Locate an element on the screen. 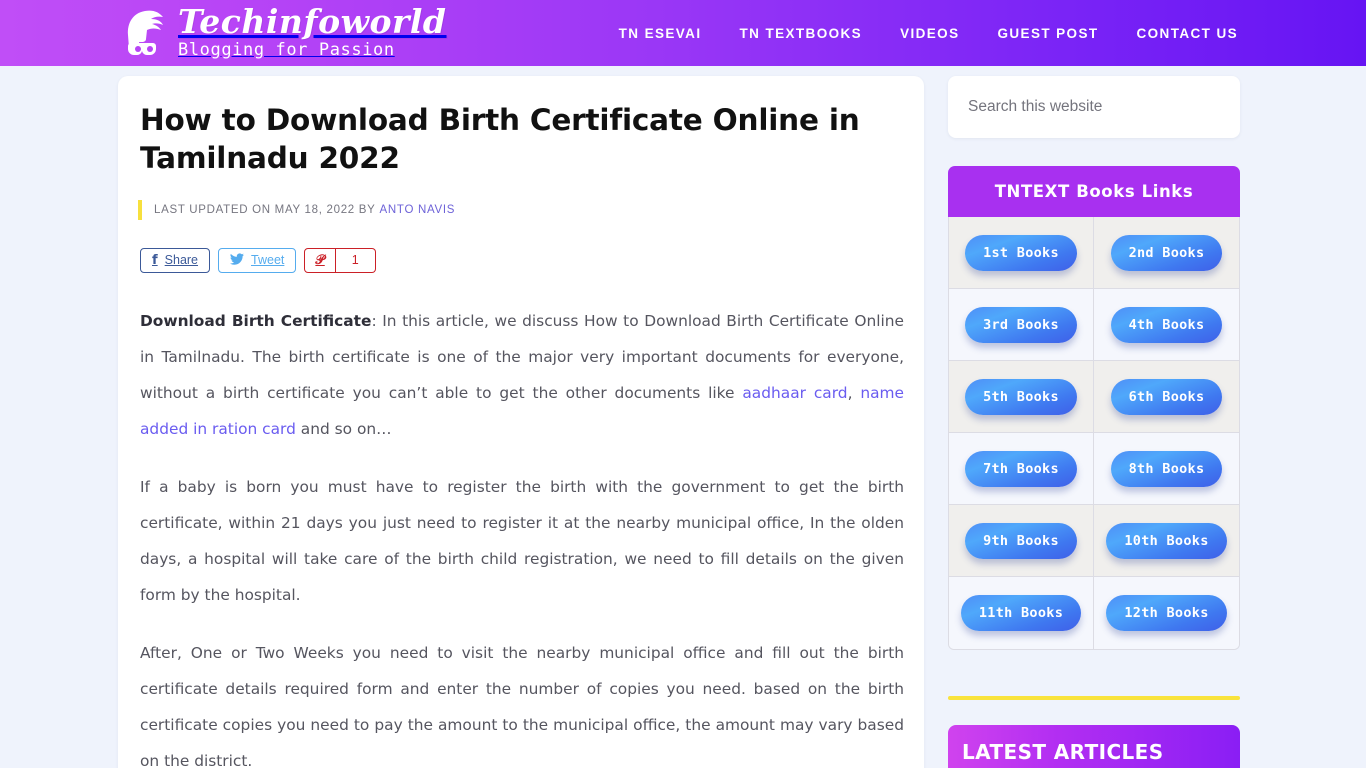 The image size is (1366, 768). search-input is located at coordinates (1094, 107).